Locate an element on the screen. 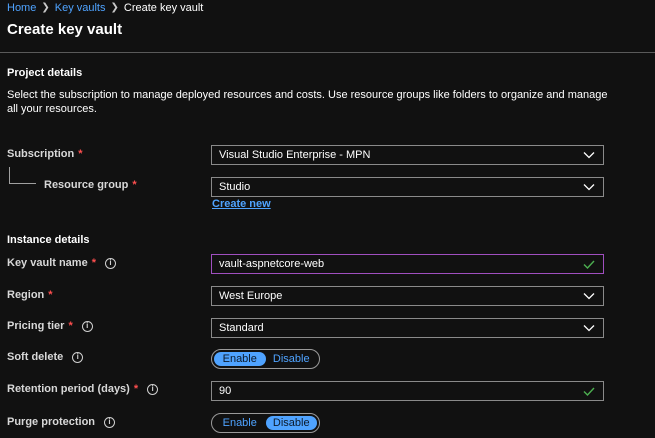  retention-period-label-text: Retention period (days) is located at coordinates (68, 389).